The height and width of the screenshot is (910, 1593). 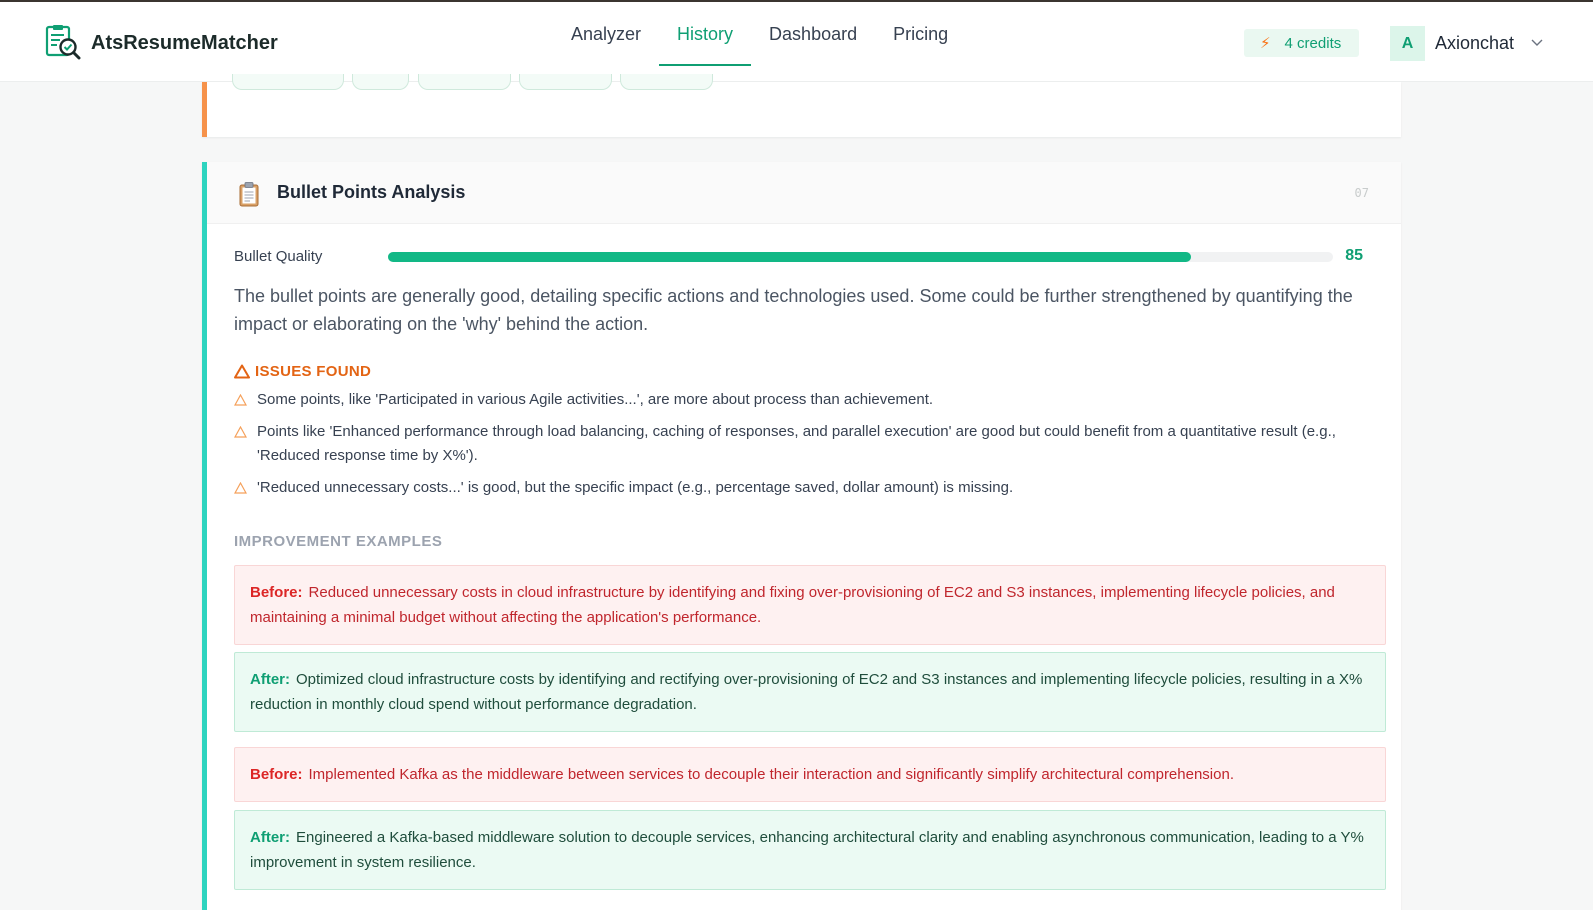 I want to click on credits-badge: ⚡ 4 credits, so click(x=1301, y=43).